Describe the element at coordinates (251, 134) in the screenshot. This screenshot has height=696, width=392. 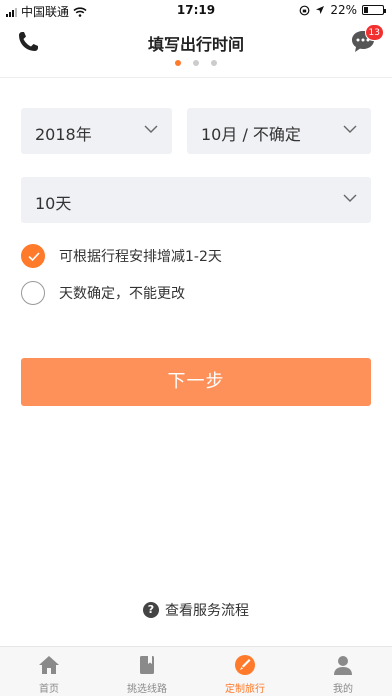
I see `month-value: 10月 / 不确定` at that location.